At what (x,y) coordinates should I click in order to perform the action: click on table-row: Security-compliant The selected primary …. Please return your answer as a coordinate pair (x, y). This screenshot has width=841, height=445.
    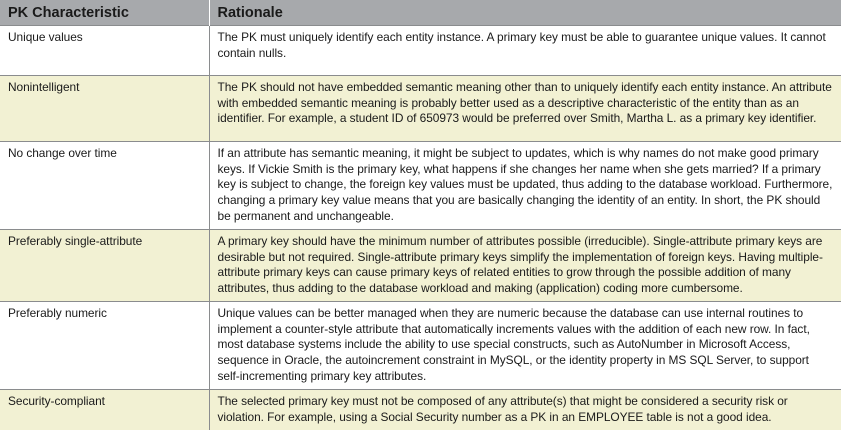
    Looking at the image, I should click on (420, 409).